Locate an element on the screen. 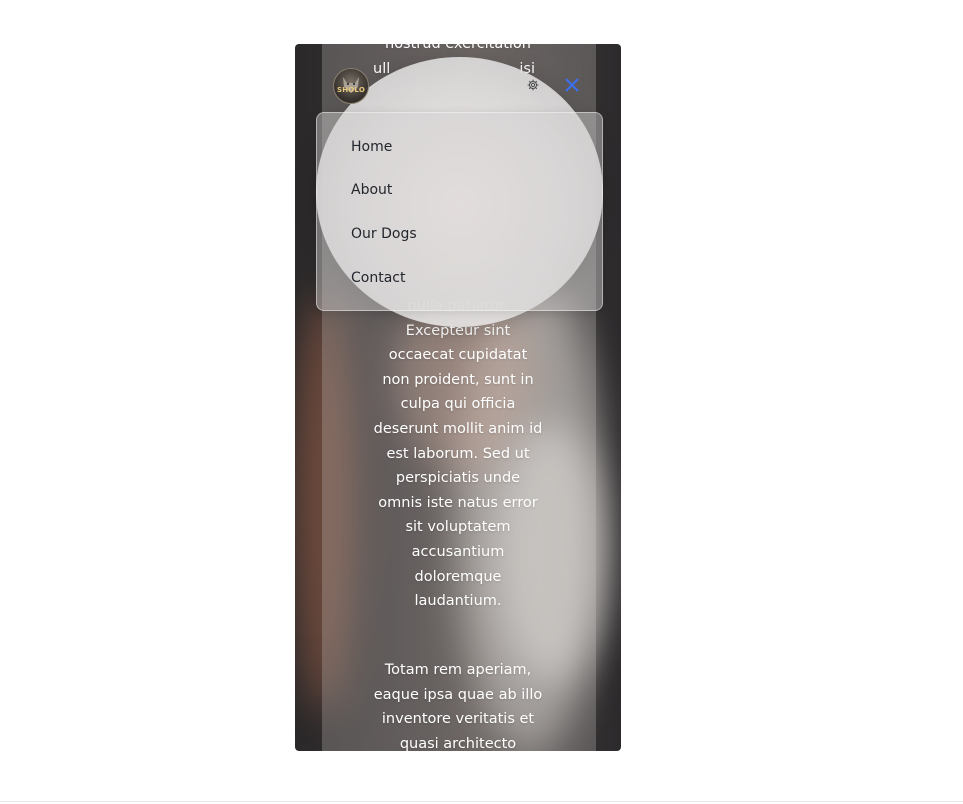 This screenshot has height=804, width=963. logo-text: SHOLO is located at coordinates (350, 90).